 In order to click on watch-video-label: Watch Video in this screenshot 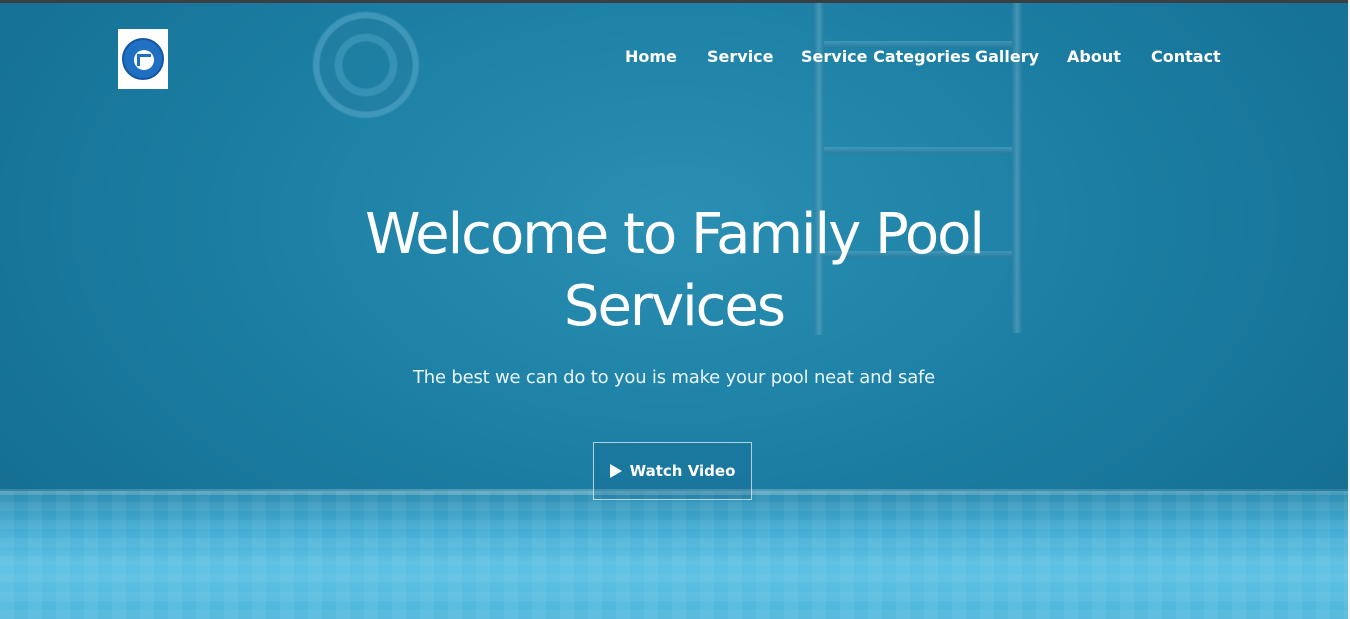, I will do `click(682, 471)`.